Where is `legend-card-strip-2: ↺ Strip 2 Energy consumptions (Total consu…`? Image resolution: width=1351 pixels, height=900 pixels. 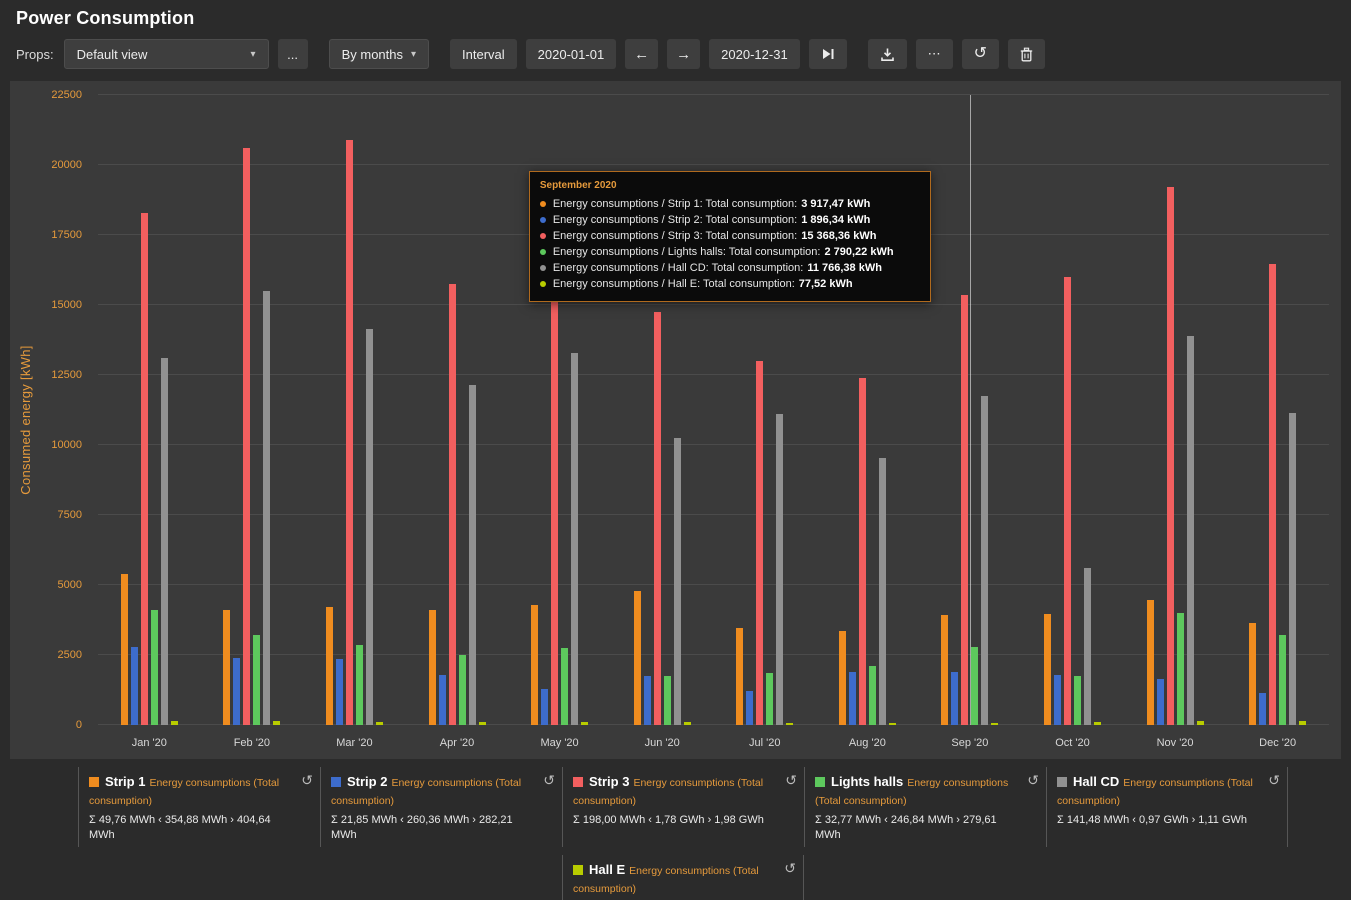
legend-card-strip-2: ↺ Strip 2 Energy consumptions (Total consu… is located at coordinates (441, 807).